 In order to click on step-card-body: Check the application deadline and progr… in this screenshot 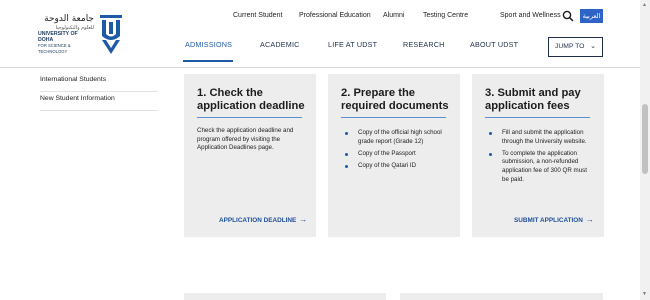, I will do `click(245, 139)`.